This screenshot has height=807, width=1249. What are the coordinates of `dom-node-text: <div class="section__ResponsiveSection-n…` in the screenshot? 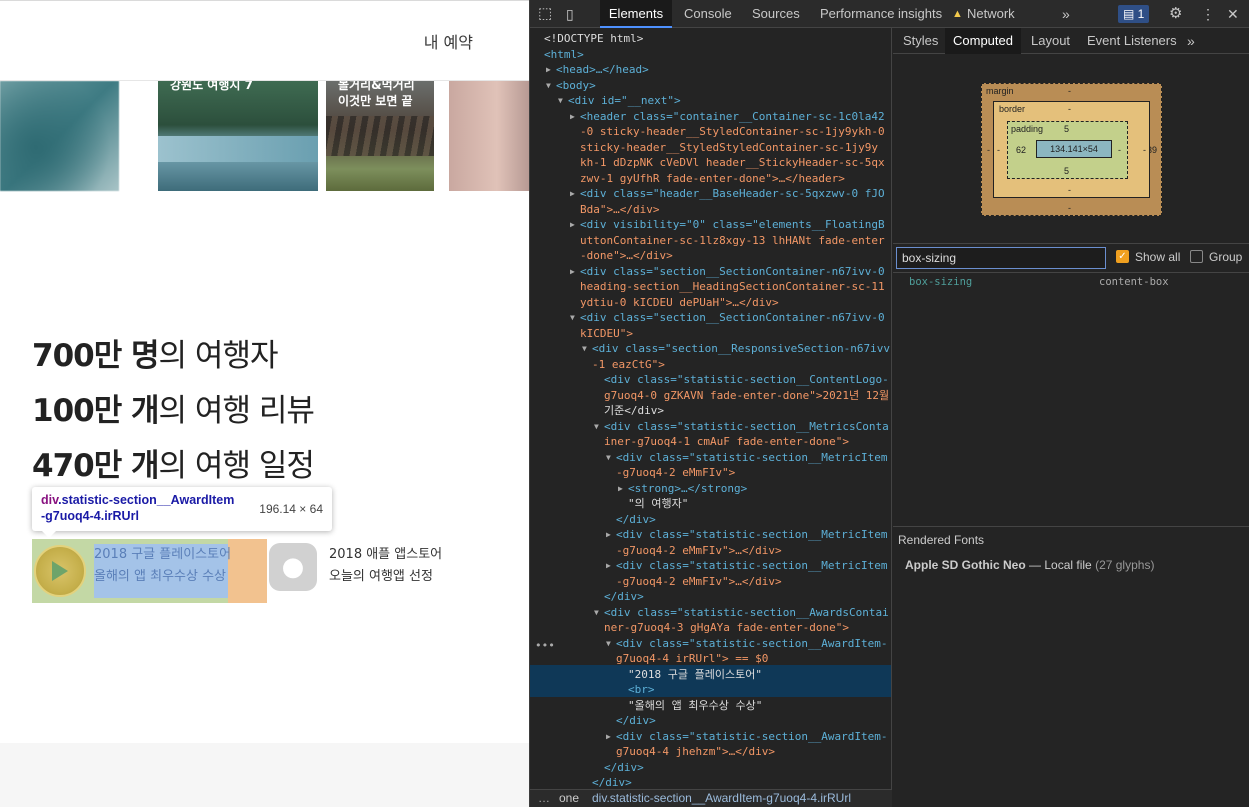 It's located at (741, 348).